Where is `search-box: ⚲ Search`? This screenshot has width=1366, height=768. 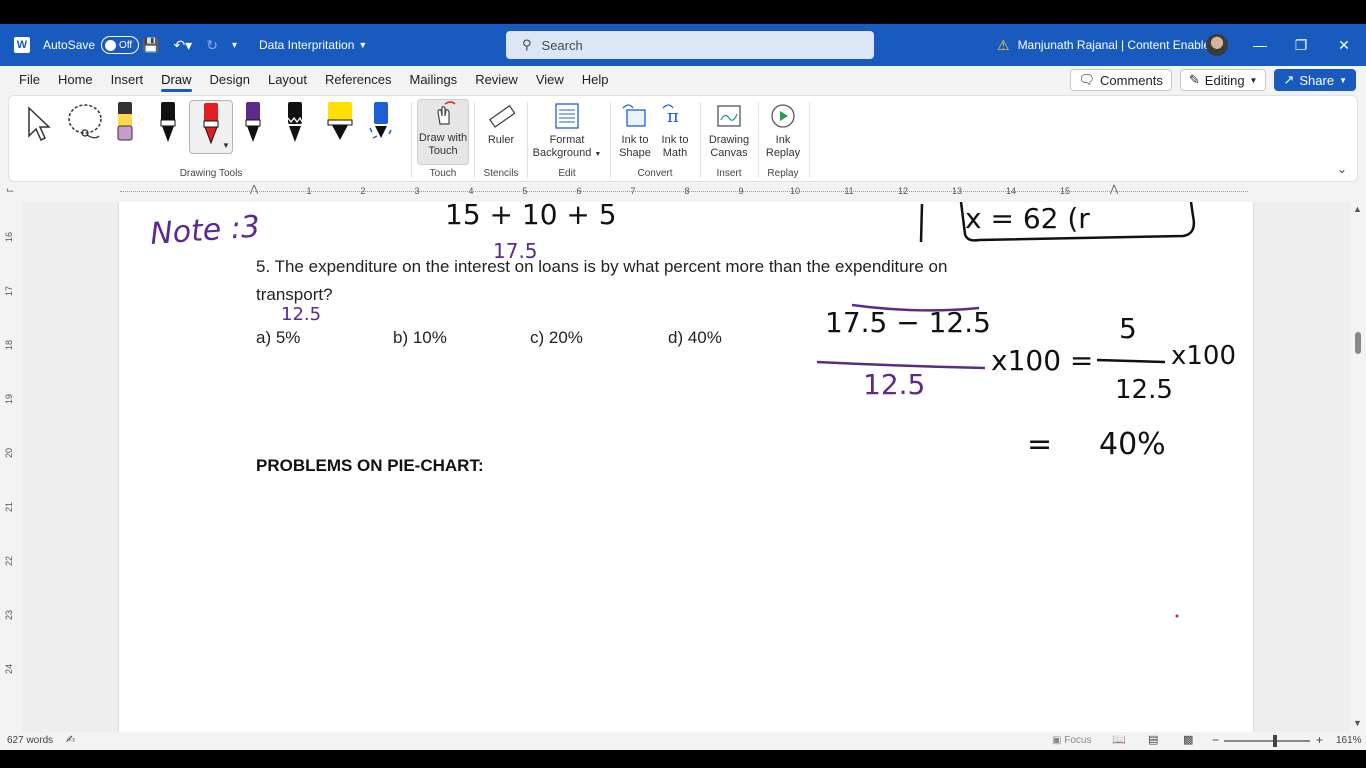 search-box: ⚲ Search is located at coordinates (690, 45).